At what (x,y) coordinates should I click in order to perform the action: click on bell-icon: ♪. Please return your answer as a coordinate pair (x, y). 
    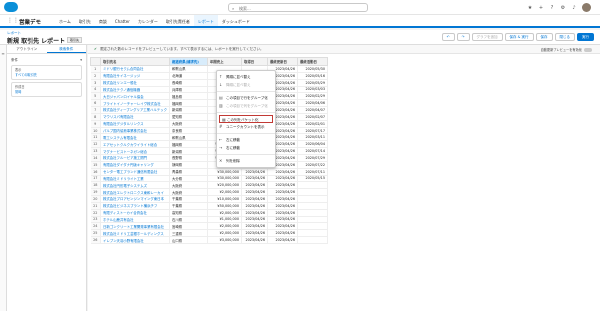
    Looking at the image, I should click on (574, 8).